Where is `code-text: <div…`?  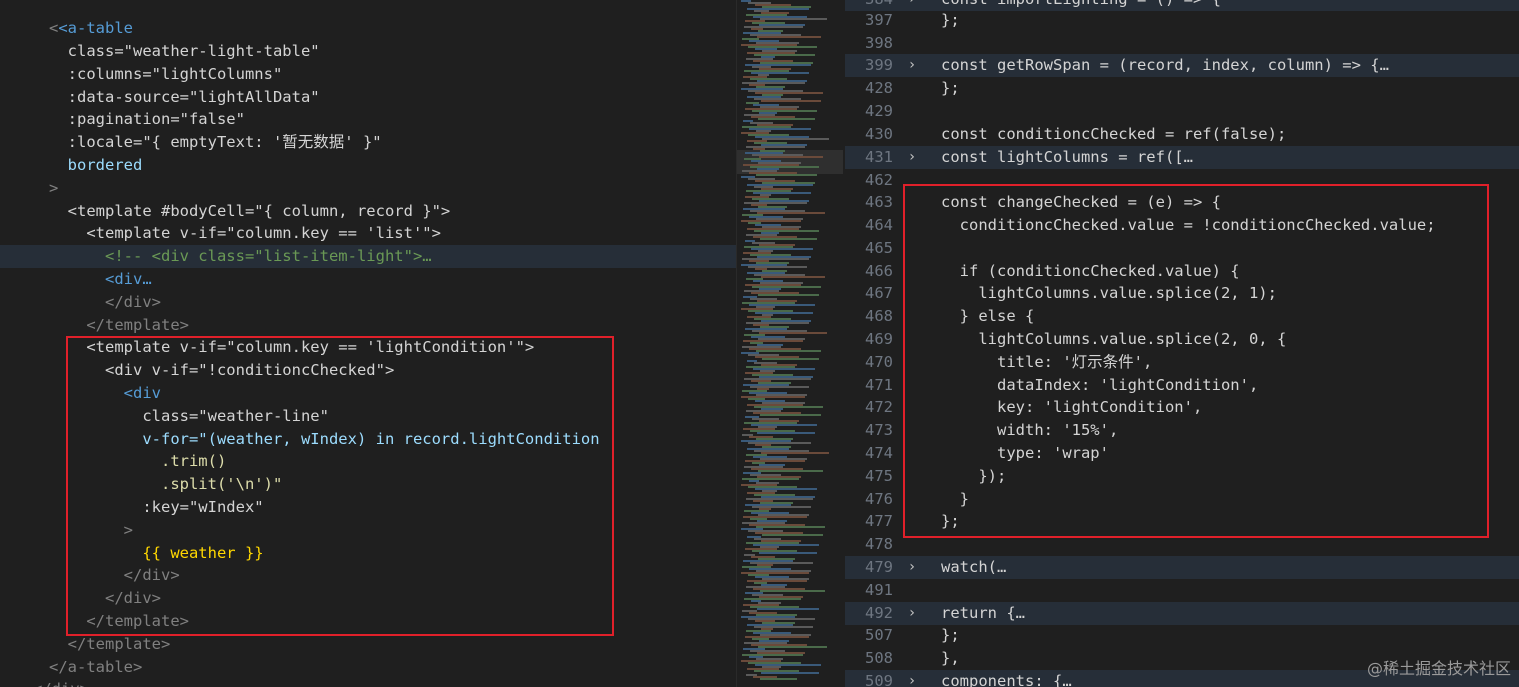 code-text: <div… is located at coordinates (100, 279).